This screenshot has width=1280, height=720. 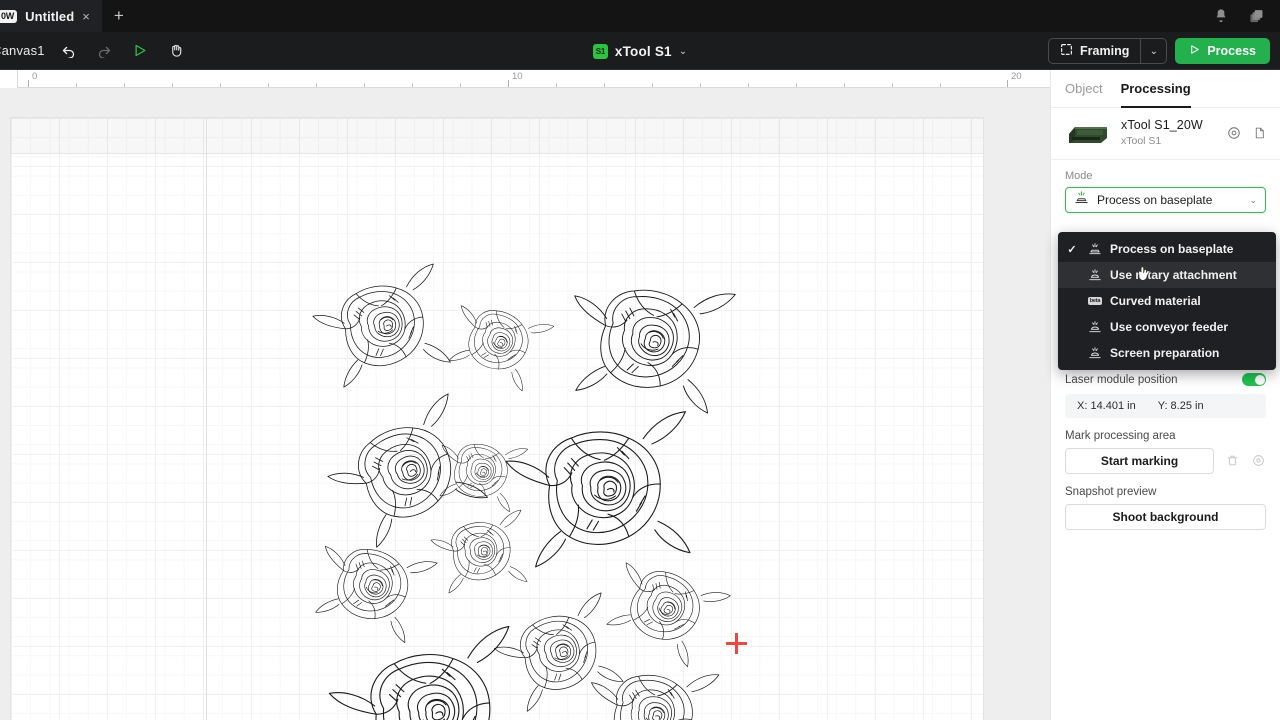 I want to click on main-toolbar: Canvas1 S1 xTool S1 ⌄, so click(x=640, y=51).